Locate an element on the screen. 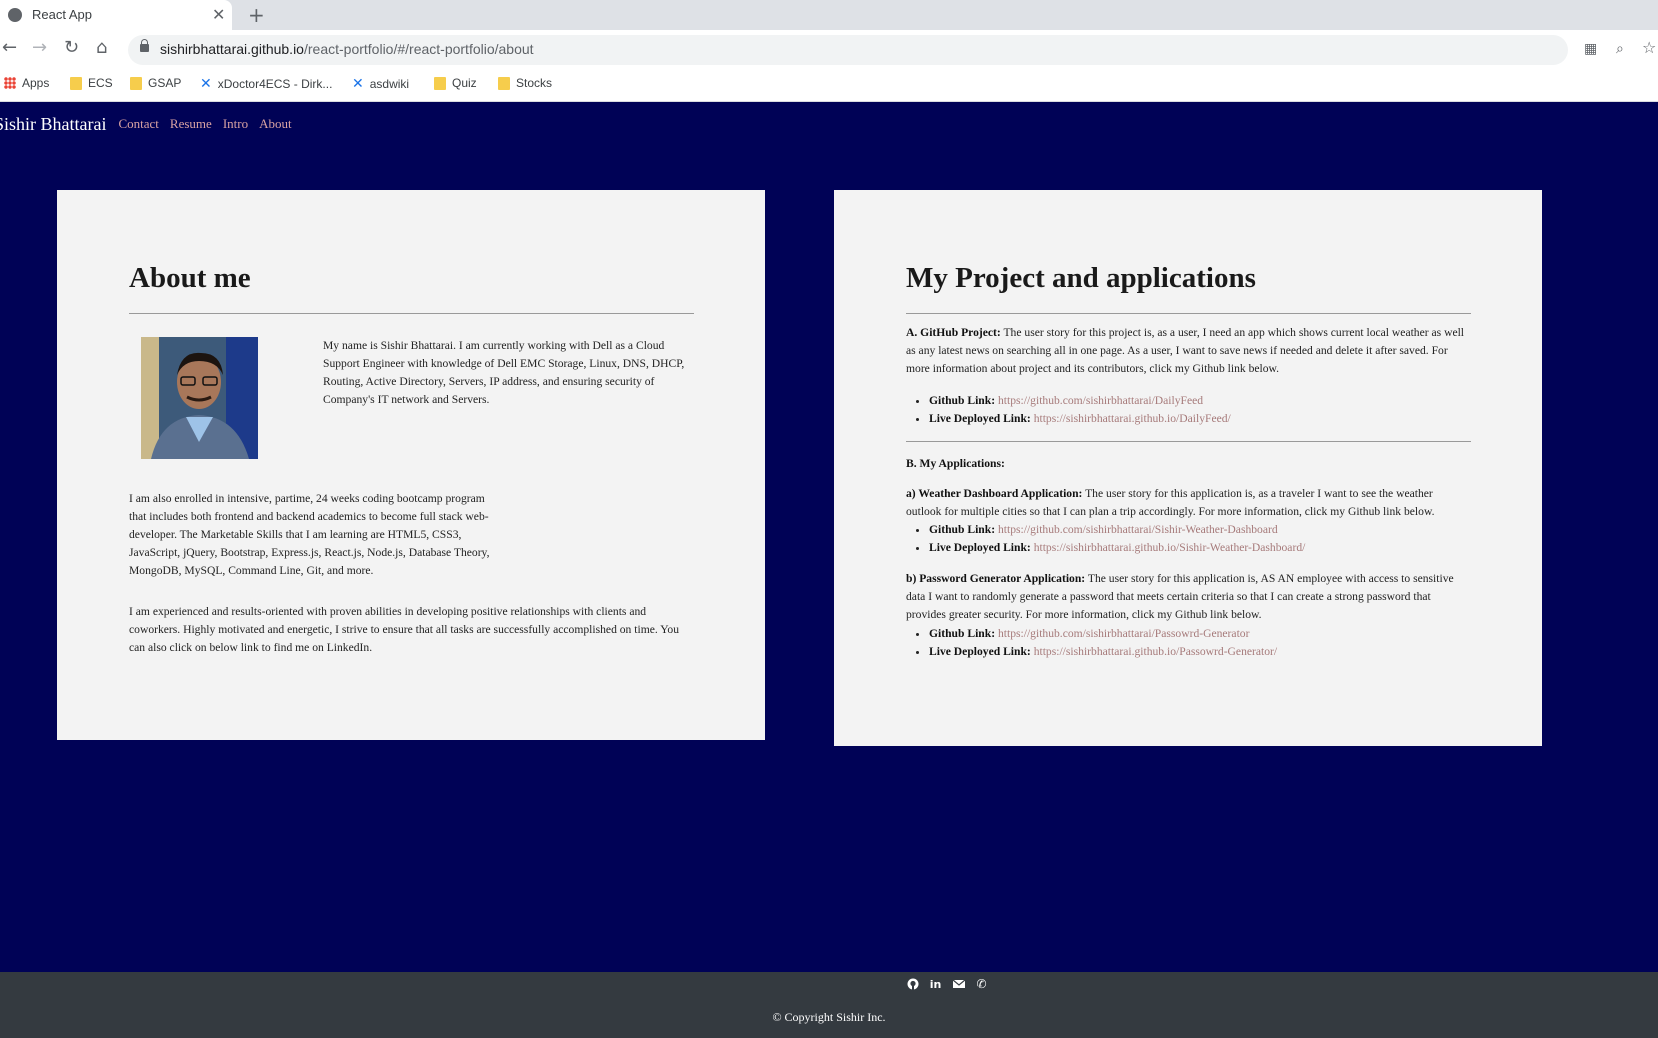 The height and width of the screenshot is (1038, 1658). copyright-text: © Copyright Sishir Inc. is located at coordinates (829, 1017).